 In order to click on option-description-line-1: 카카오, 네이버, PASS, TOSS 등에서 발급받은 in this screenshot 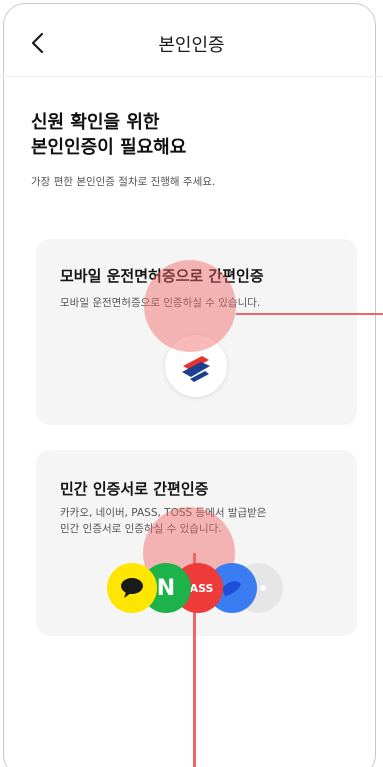, I will do `click(163, 513)`.